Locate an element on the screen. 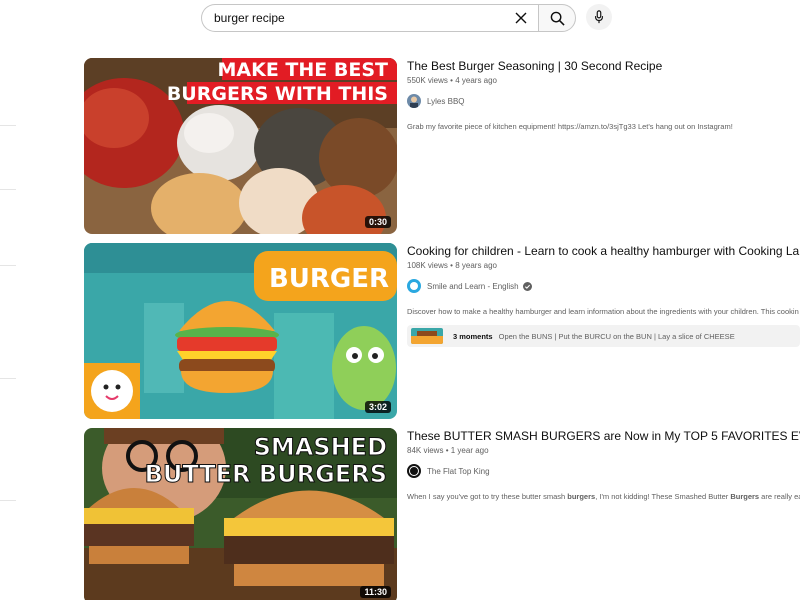 This screenshot has height=600, width=800. description-text: are really easy is located at coordinates (780, 496).